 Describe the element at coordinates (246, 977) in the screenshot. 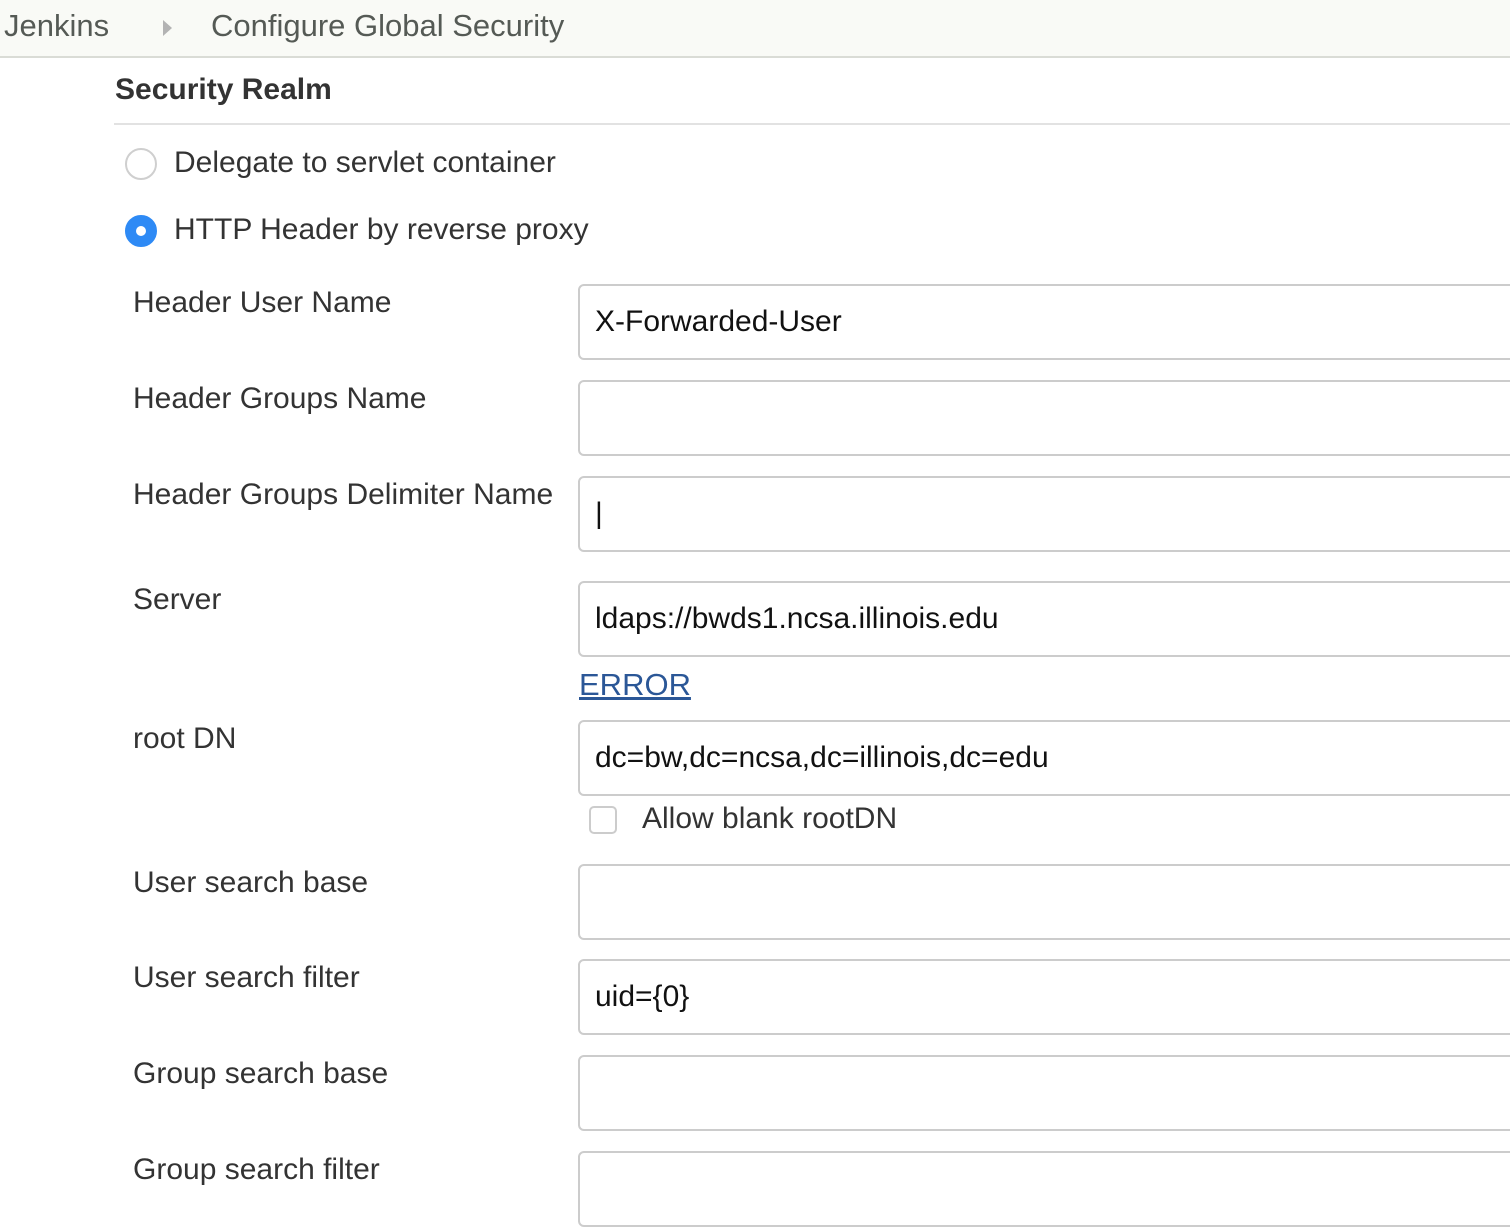

I see `user-search-filter-label: User search filter` at that location.